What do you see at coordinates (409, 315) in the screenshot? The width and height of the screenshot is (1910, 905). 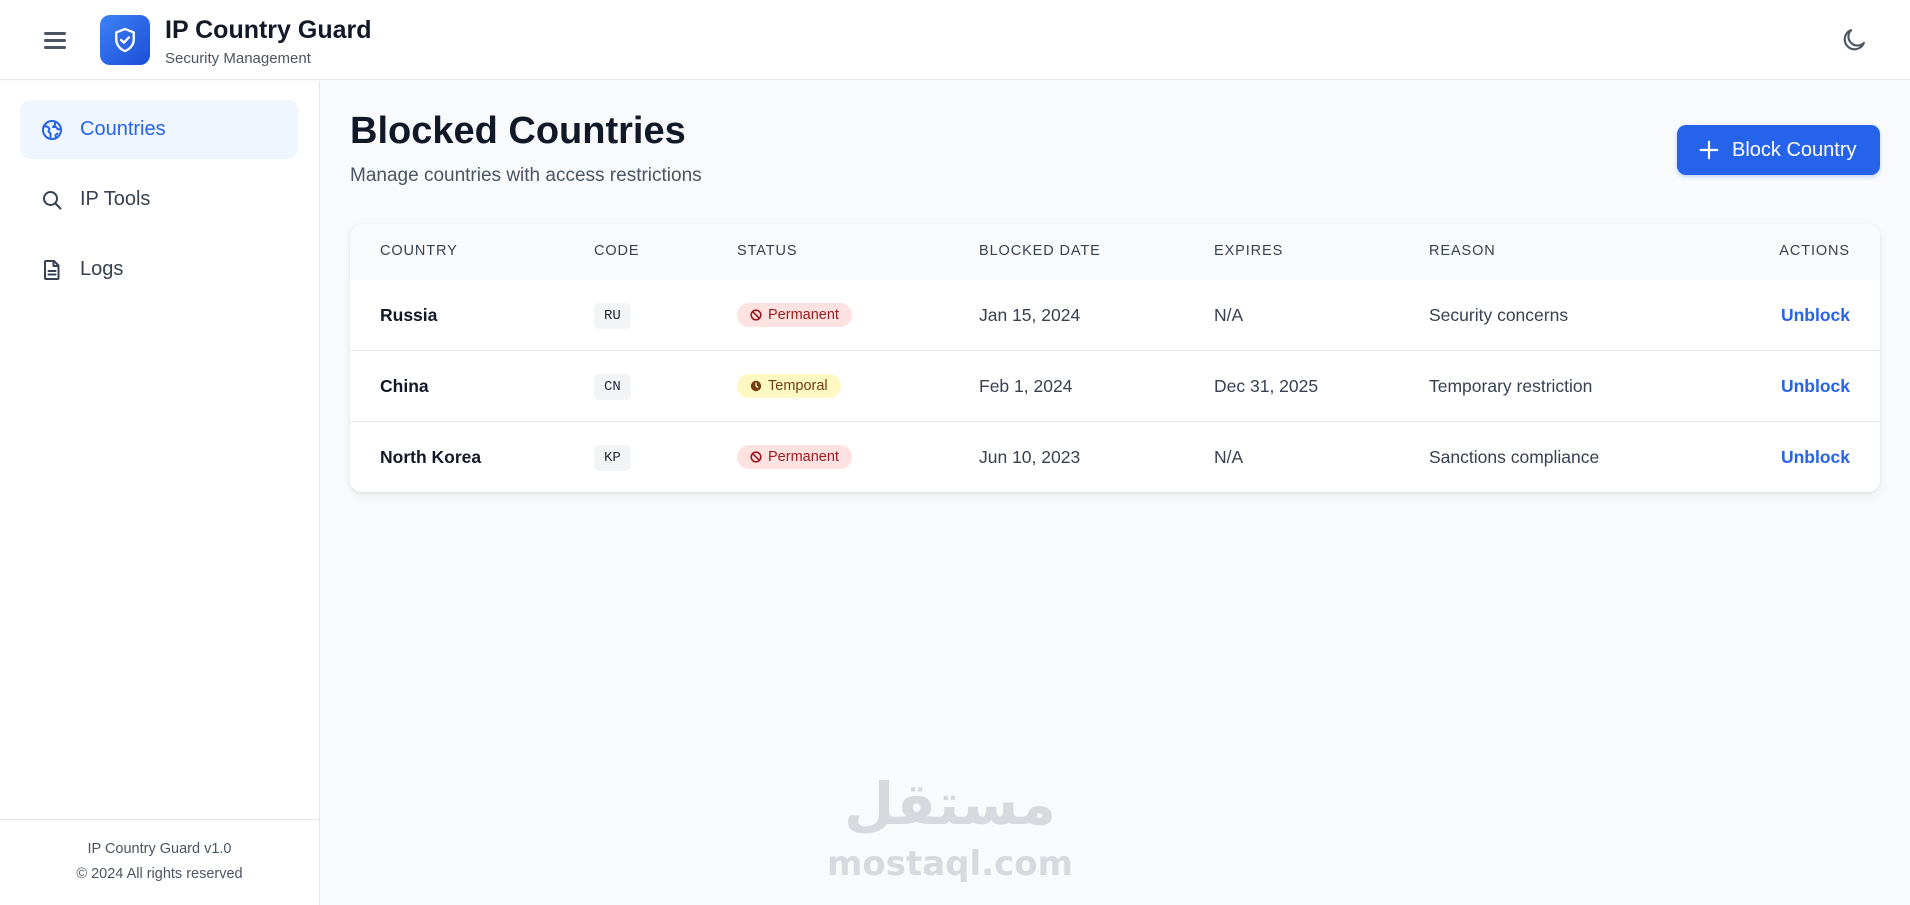 I see `country-name: Russia` at bounding box center [409, 315].